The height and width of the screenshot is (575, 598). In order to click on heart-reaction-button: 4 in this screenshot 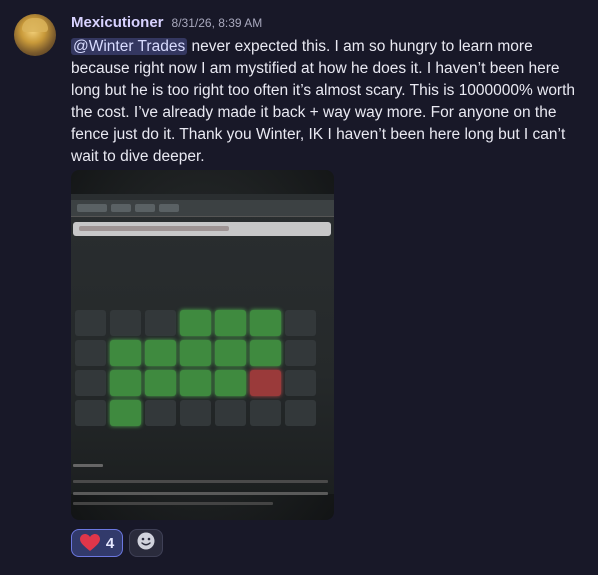, I will do `click(97, 543)`.